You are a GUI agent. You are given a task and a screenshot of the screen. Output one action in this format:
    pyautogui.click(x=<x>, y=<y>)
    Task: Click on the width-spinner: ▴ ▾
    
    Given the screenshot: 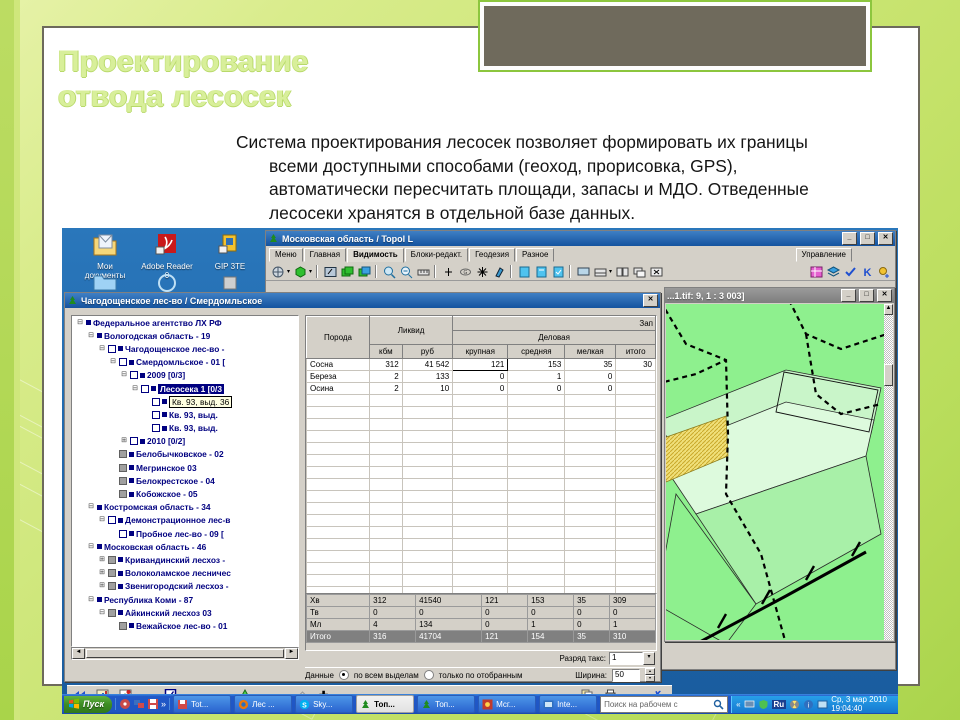 What is the action you would take?
    pyautogui.click(x=650, y=675)
    